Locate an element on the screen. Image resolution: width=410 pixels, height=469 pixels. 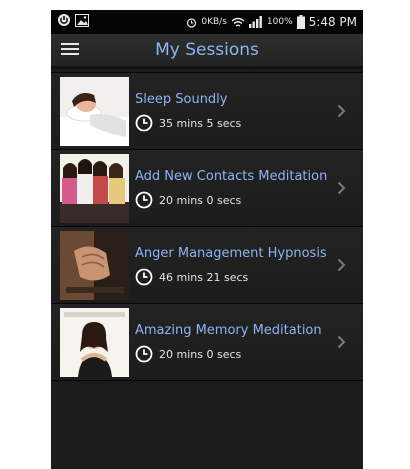
clock-time: 5:48 PM is located at coordinates (332, 22).